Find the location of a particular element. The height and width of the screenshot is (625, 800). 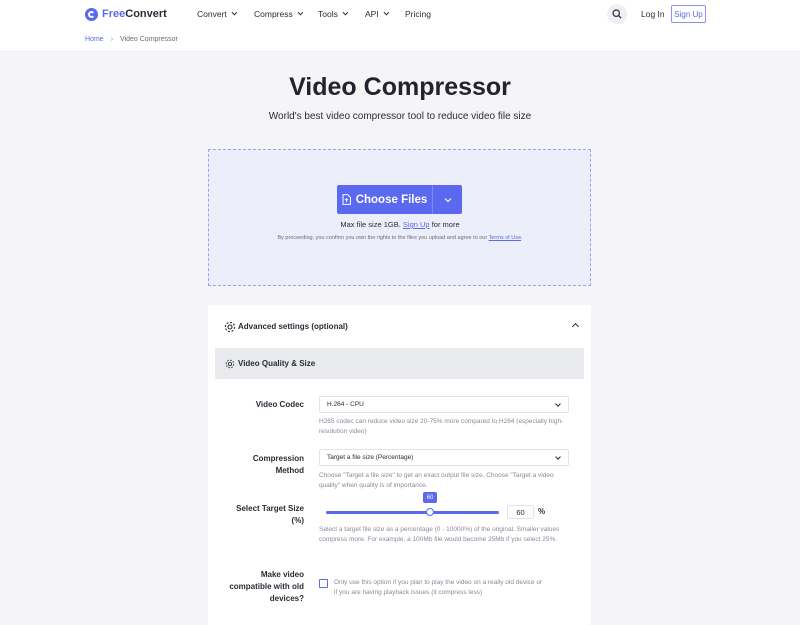

login-link: Log In is located at coordinates (653, 14).